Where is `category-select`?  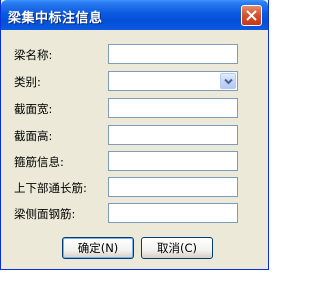
category-select is located at coordinates (173, 81).